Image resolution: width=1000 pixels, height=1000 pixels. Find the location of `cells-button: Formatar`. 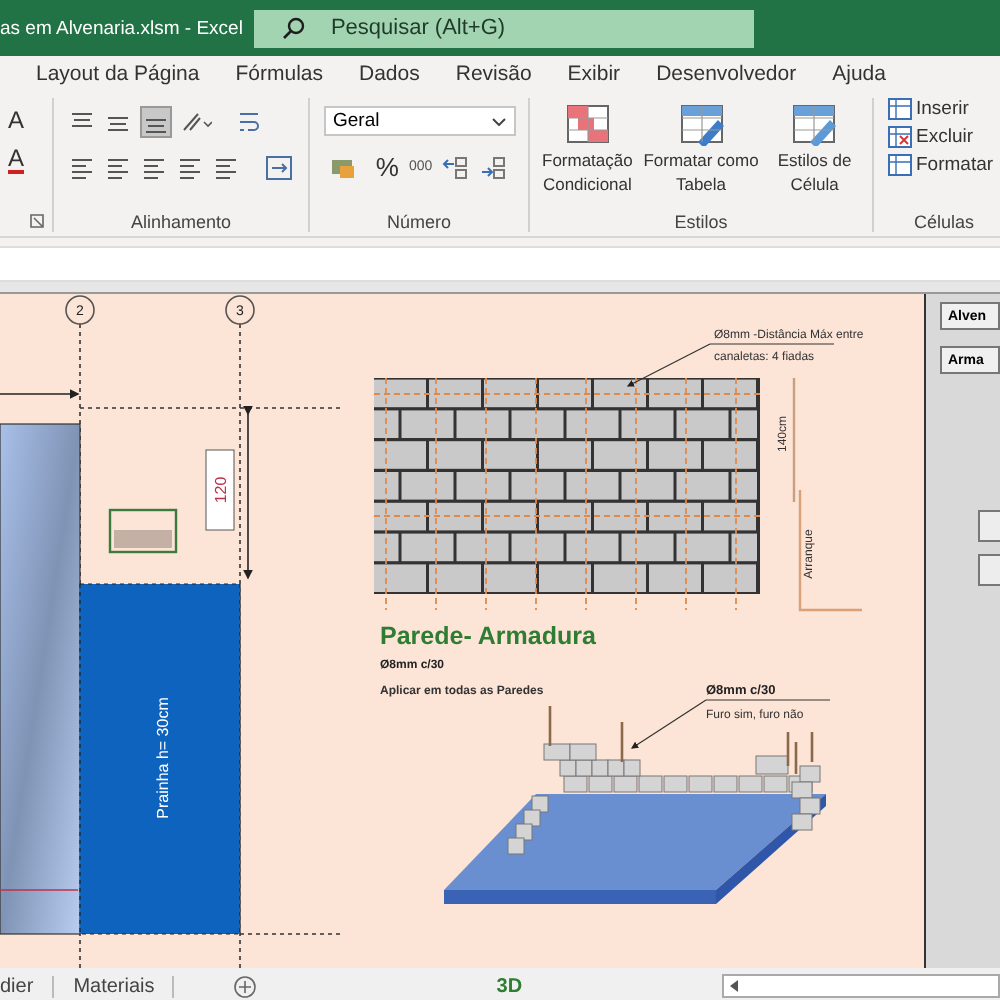

cells-button: Formatar is located at coordinates (941, 165).